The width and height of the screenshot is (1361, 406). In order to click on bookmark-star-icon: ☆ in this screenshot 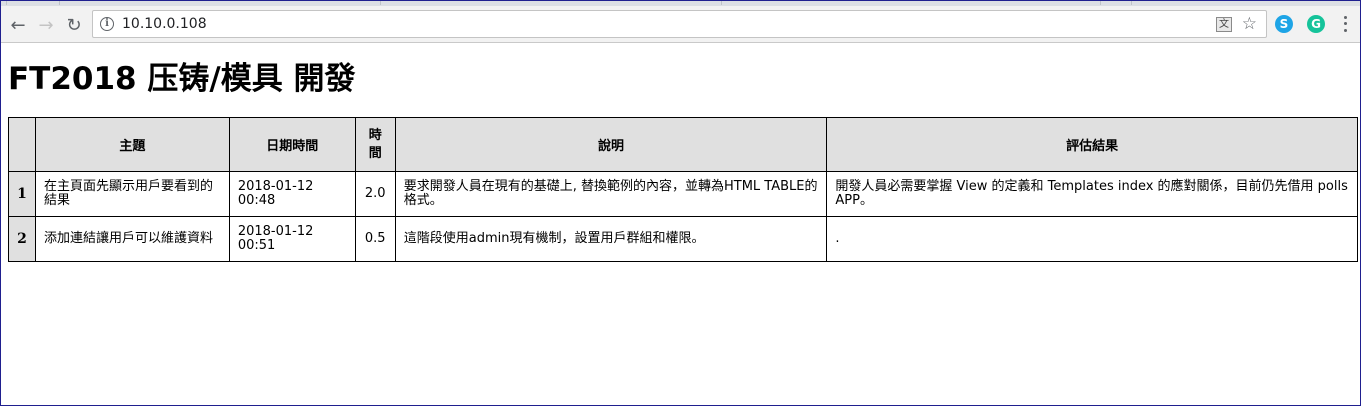, I will do `click(1249, 24)`.